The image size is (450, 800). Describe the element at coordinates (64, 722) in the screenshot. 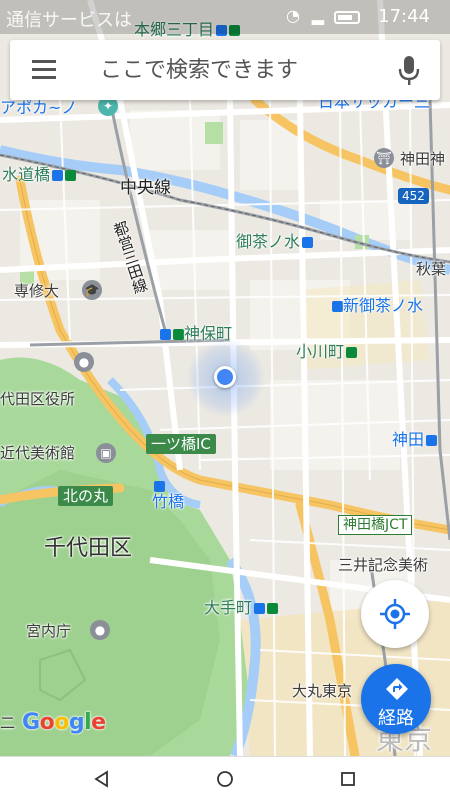

I see `google-logo: Google` at that location.